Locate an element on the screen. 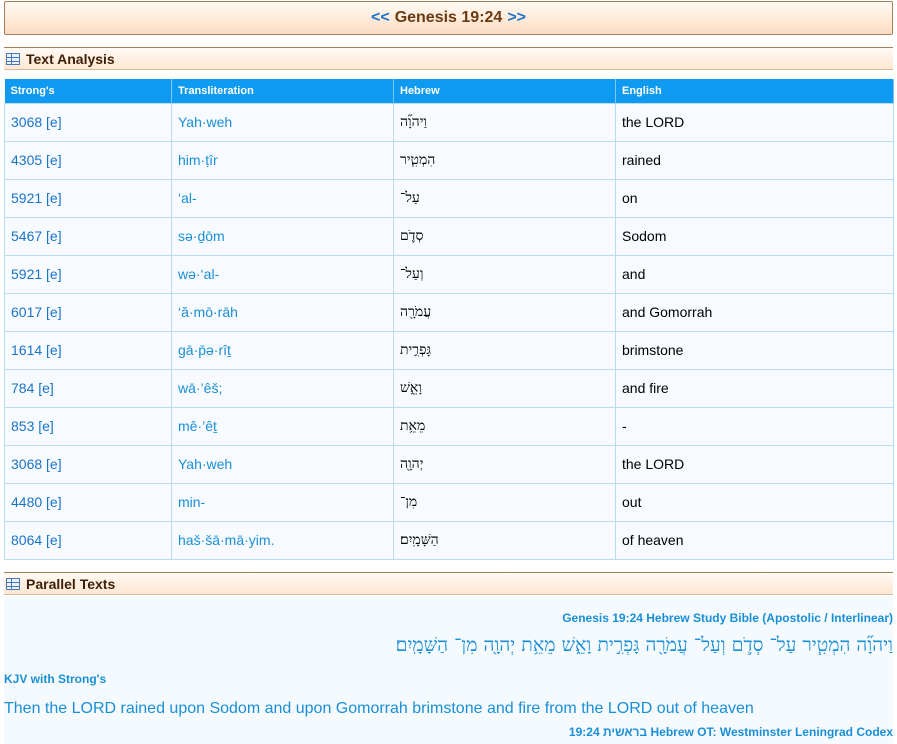 The width and height of the screenshot is (897, 744). english-cell: and is located at coordinates (754, 274).